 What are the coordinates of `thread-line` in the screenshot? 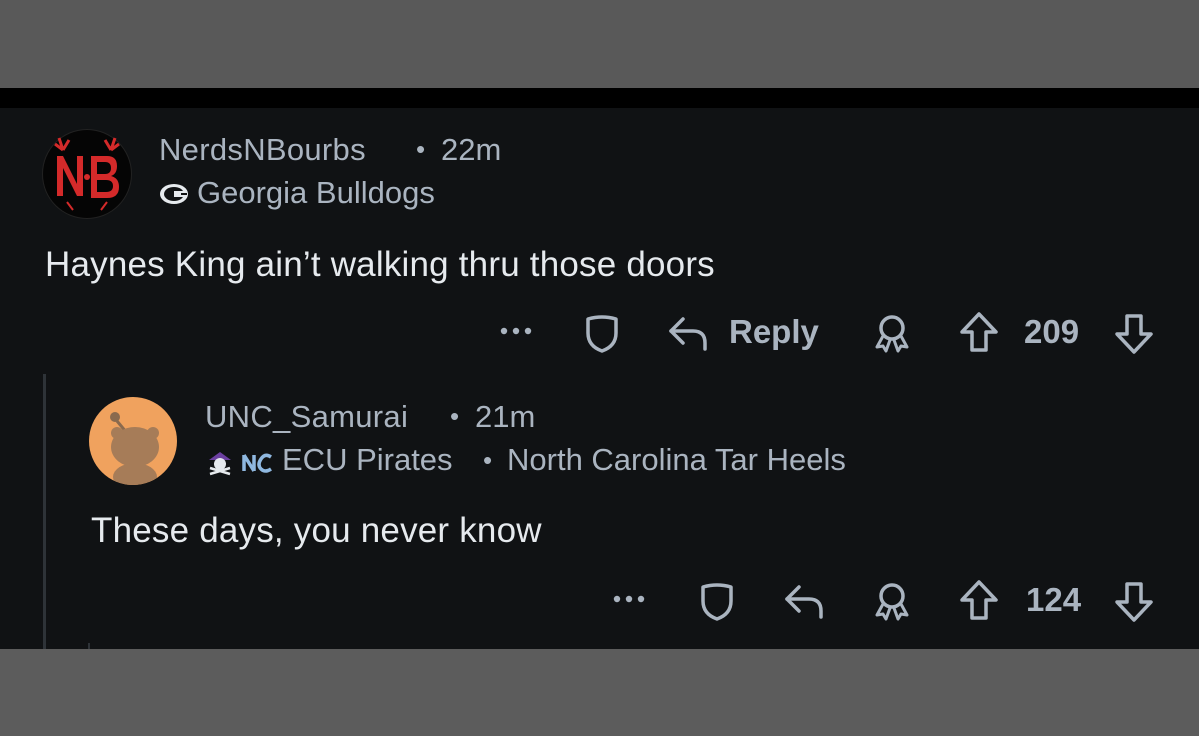 It's located at (44, 511).